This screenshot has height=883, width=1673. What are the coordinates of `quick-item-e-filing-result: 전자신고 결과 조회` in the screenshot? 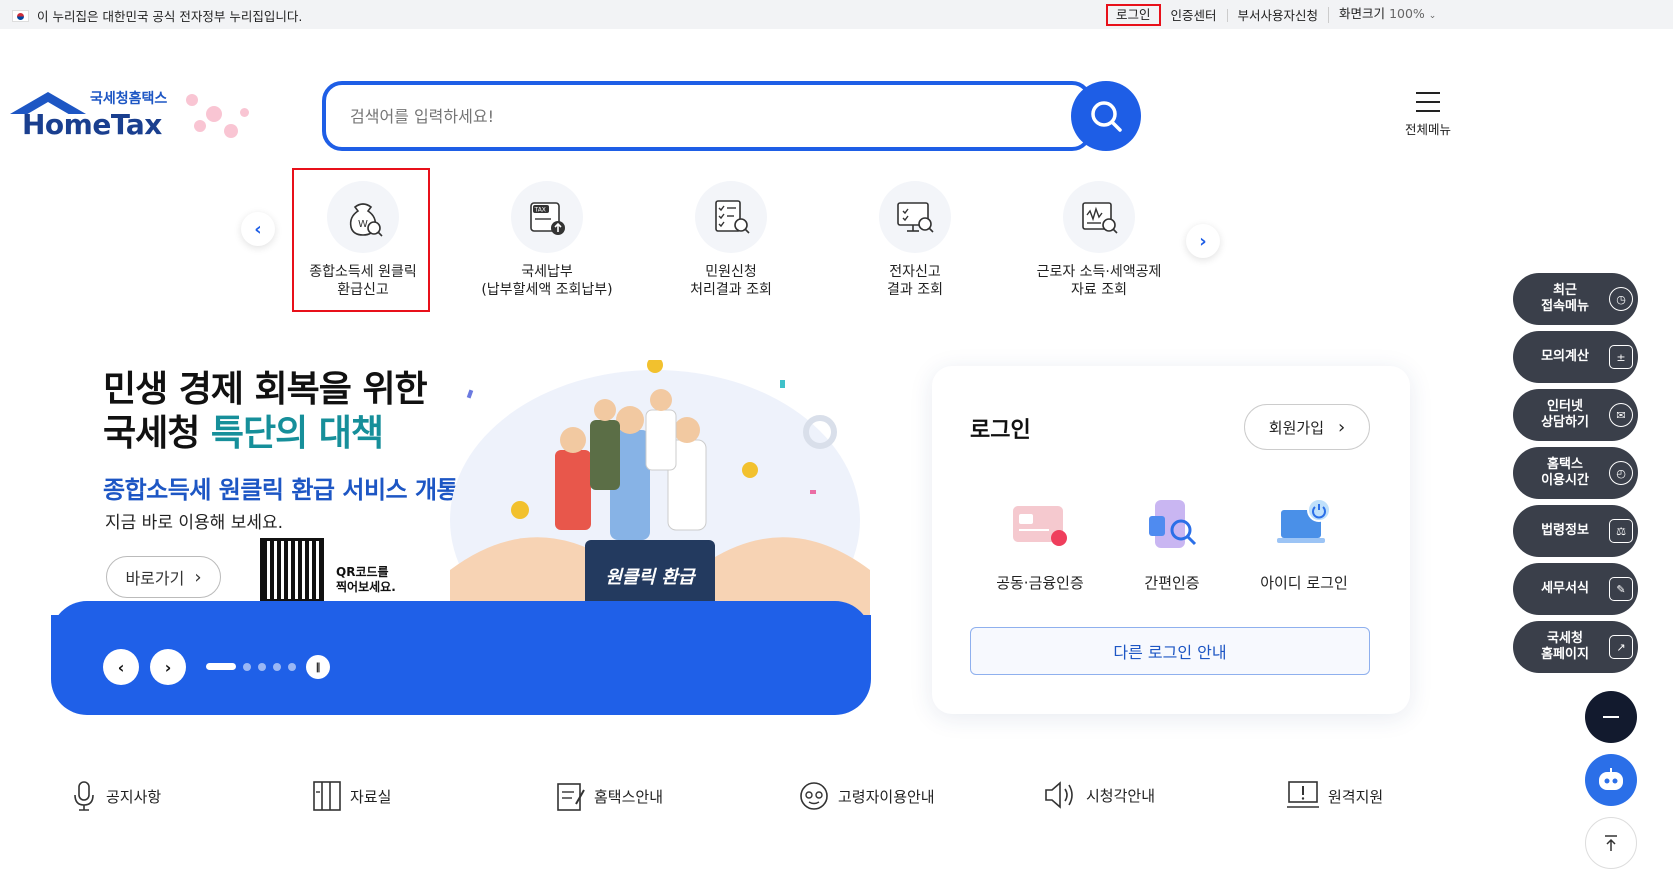 It's located at (915, 240).